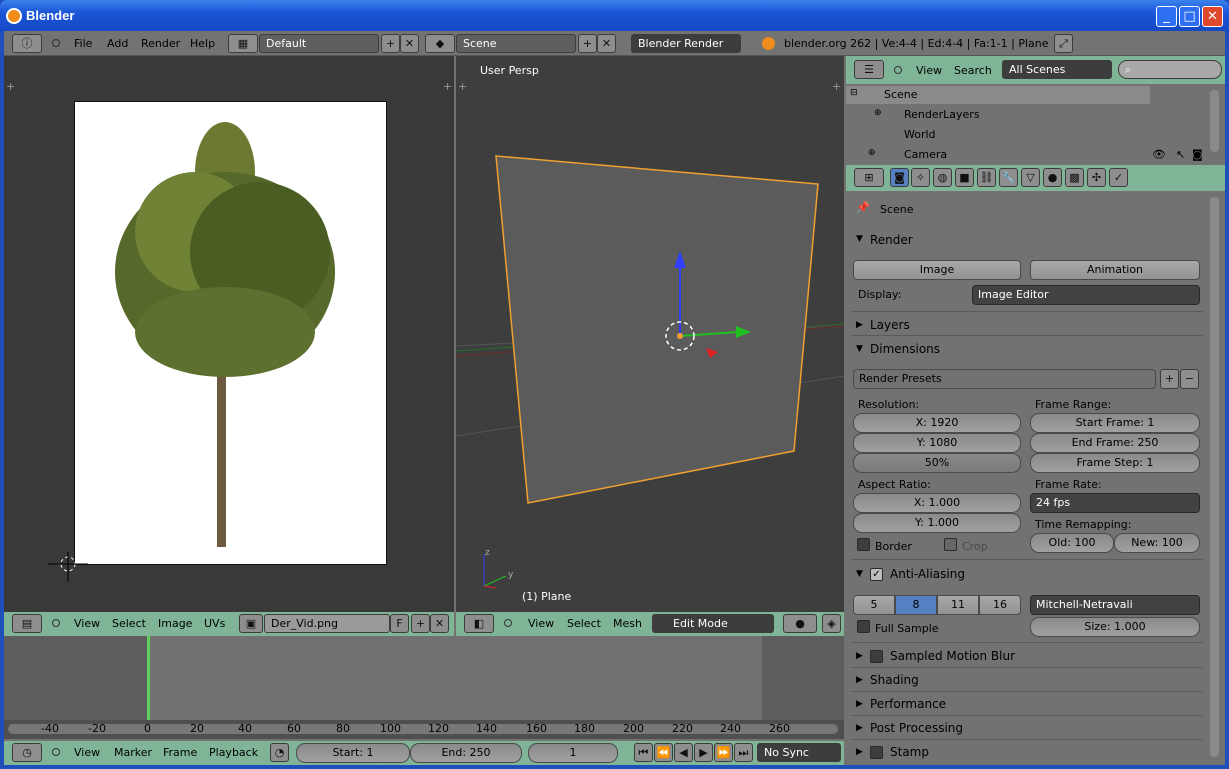 The width and height of the screenshot is (1229, 769). I want to click on world-tab-icon: ◍, so click(942, 177).